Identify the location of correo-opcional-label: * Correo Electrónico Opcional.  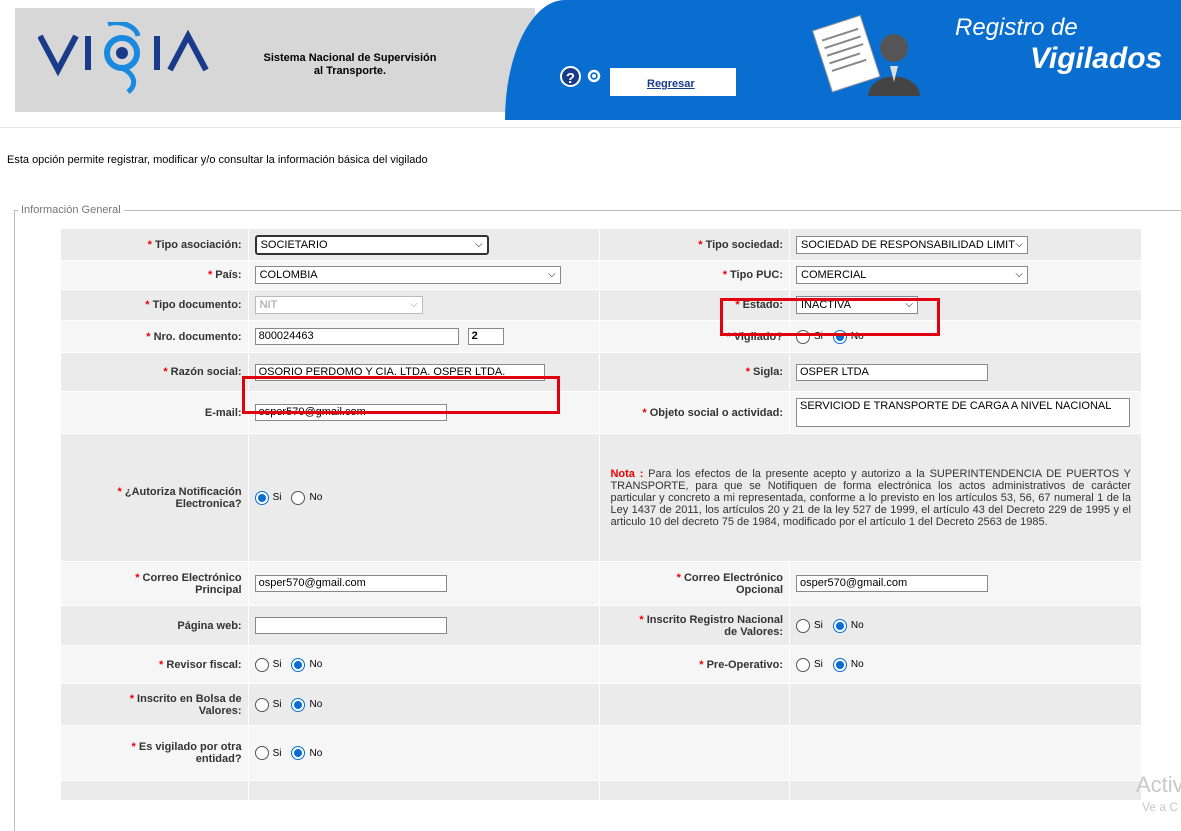
(694, 583).